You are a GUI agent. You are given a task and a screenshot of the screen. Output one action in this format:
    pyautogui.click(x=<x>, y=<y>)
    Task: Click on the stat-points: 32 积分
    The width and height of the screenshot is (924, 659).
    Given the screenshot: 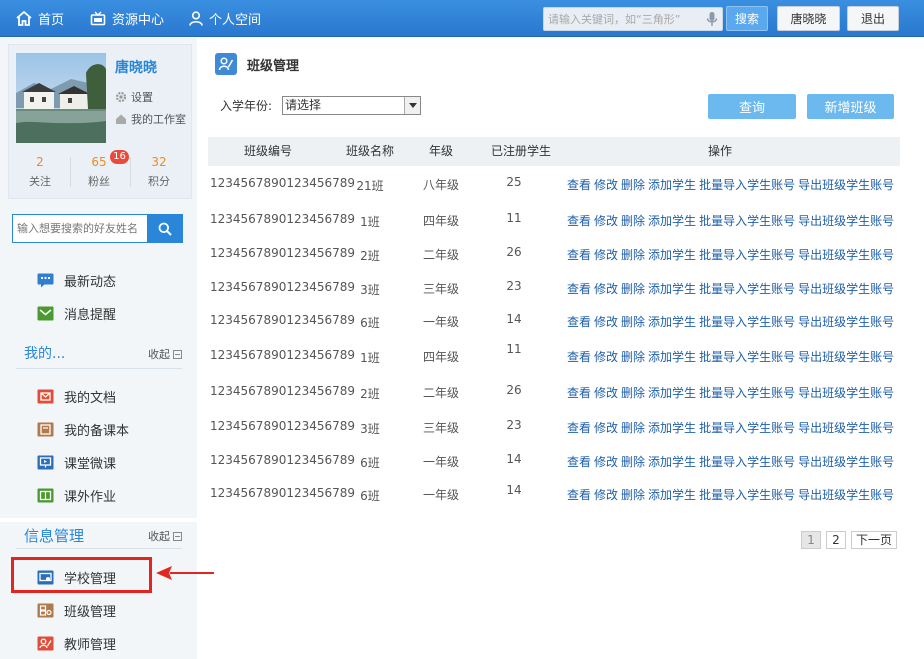 What is the action you would take?
    pyautogui.click(x=159, y=172)
    